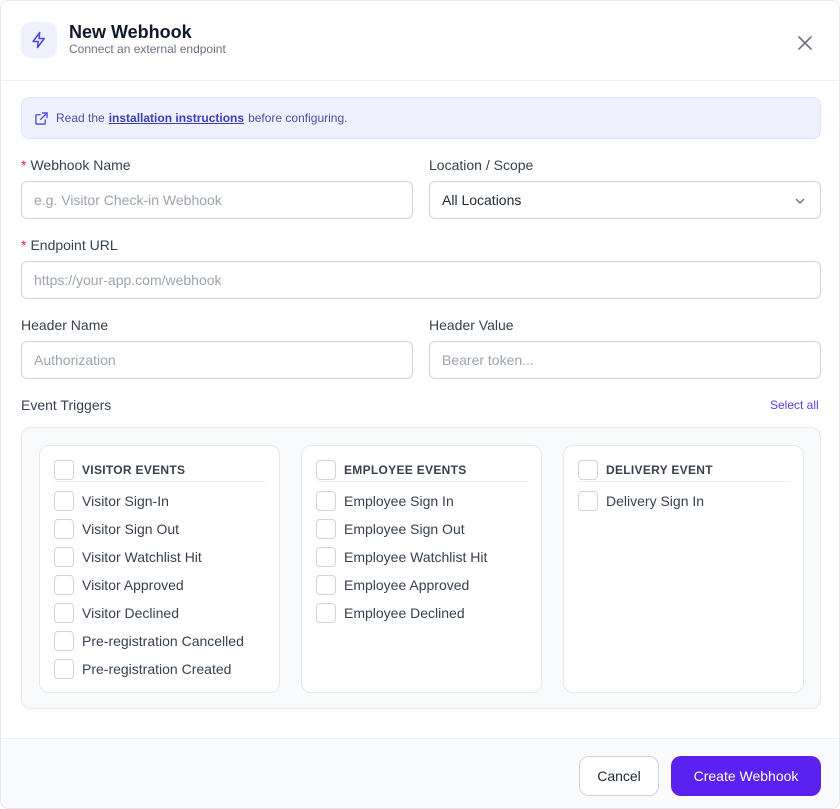 The height and width of the screenshot is (809, 840). I want to click on create-webhook-button: Create Webhook, so click(746, 776).